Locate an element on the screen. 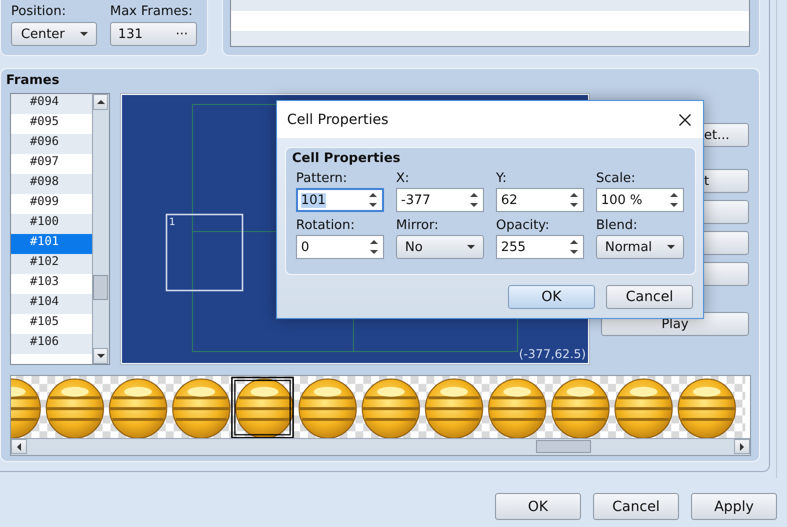 The image size is (787, 527). frame-item: #102 is located at coordinates (51, 264).